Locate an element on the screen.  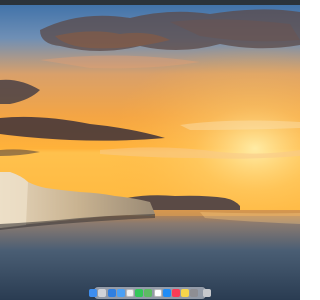
dock is located at coordinates (150, 293).